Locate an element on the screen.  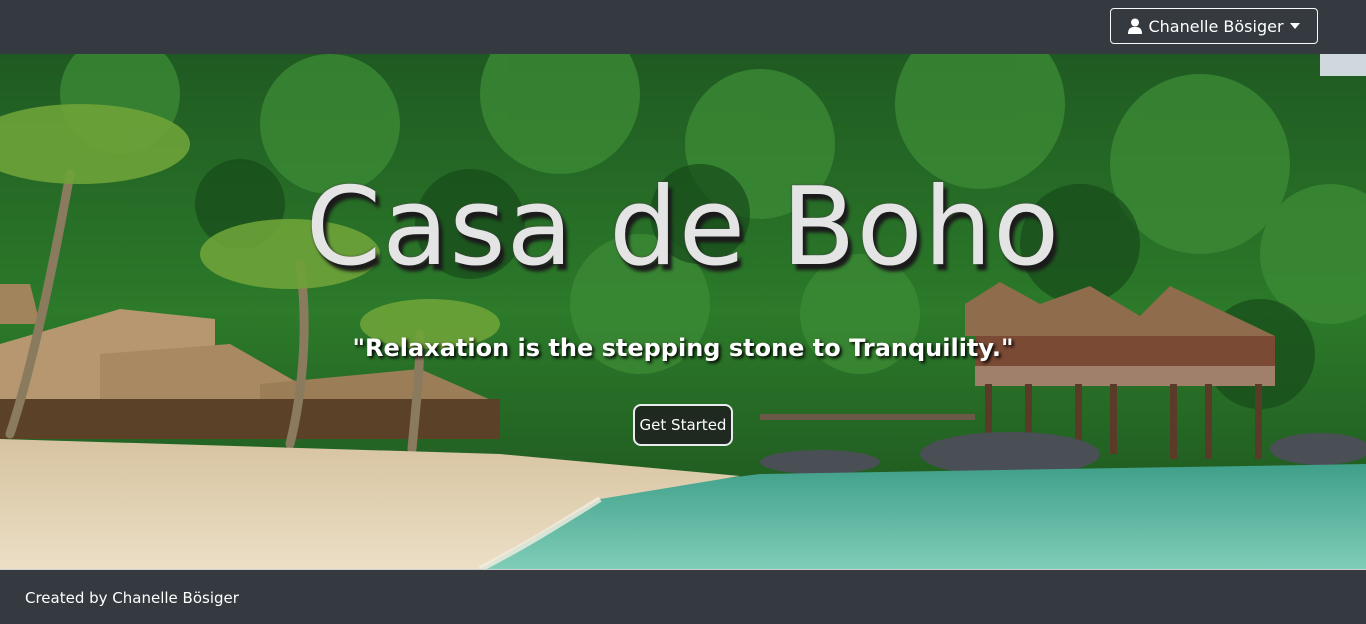
caret-down-icon is located at coordinates (1294, 26).